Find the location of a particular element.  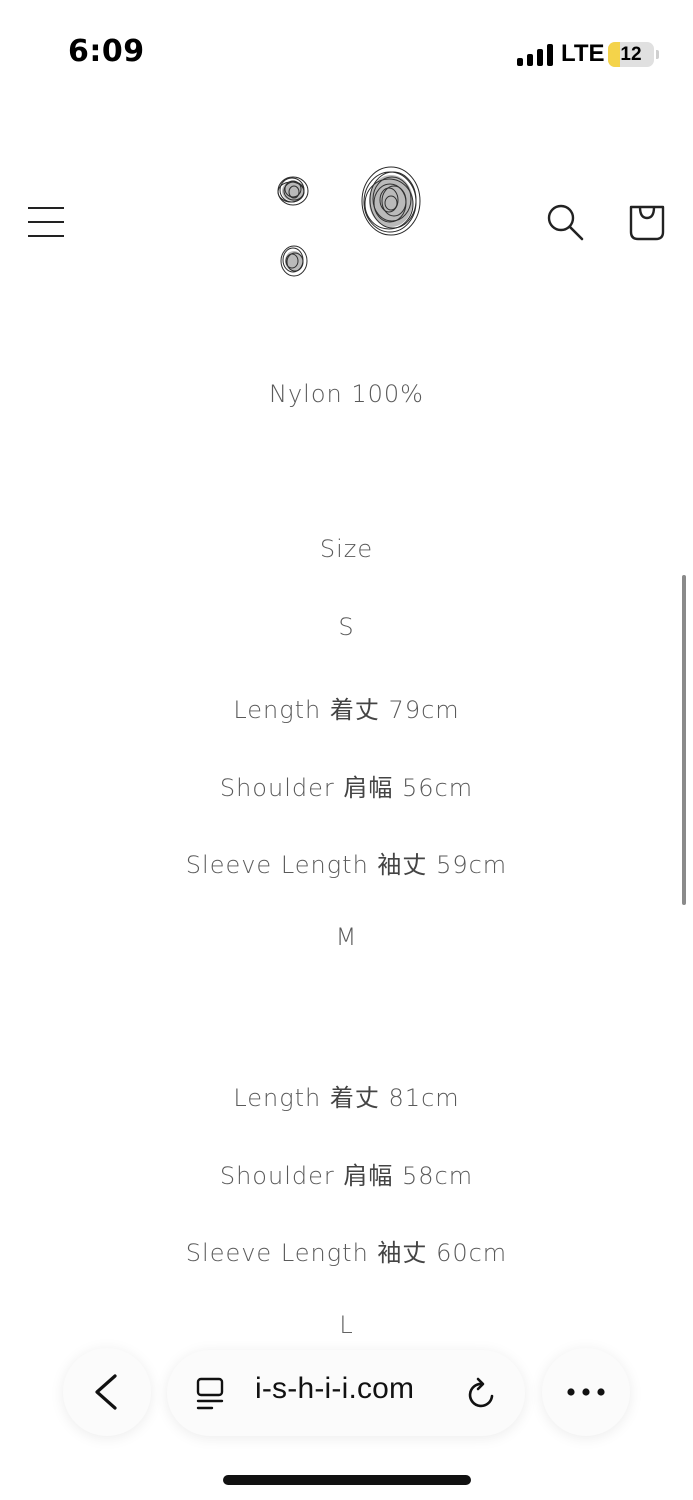

size-s-length: Length 着丈 79cm is located at coordinates (346, 710).